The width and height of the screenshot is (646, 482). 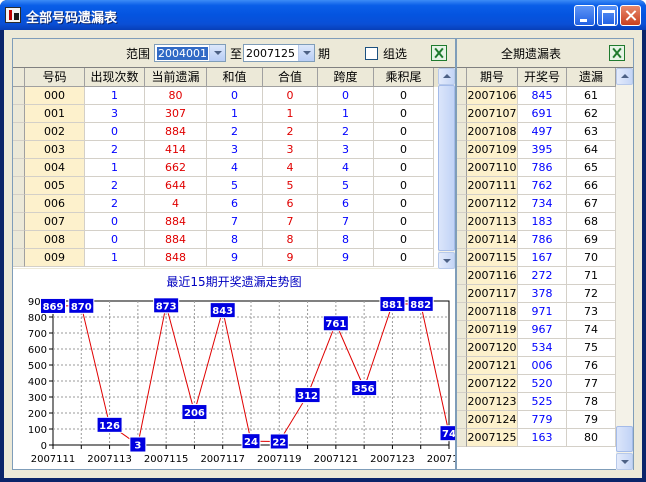 I want to click on history-cell: 77, so click(x=591, y=384).